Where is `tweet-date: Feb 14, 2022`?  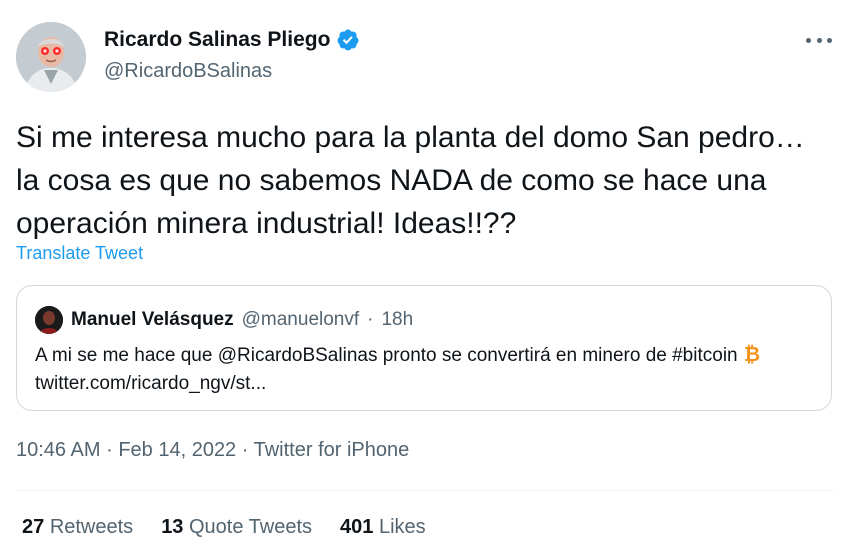
tweet-date: Feb 14, 2022 is located at coordinates (177, 450).